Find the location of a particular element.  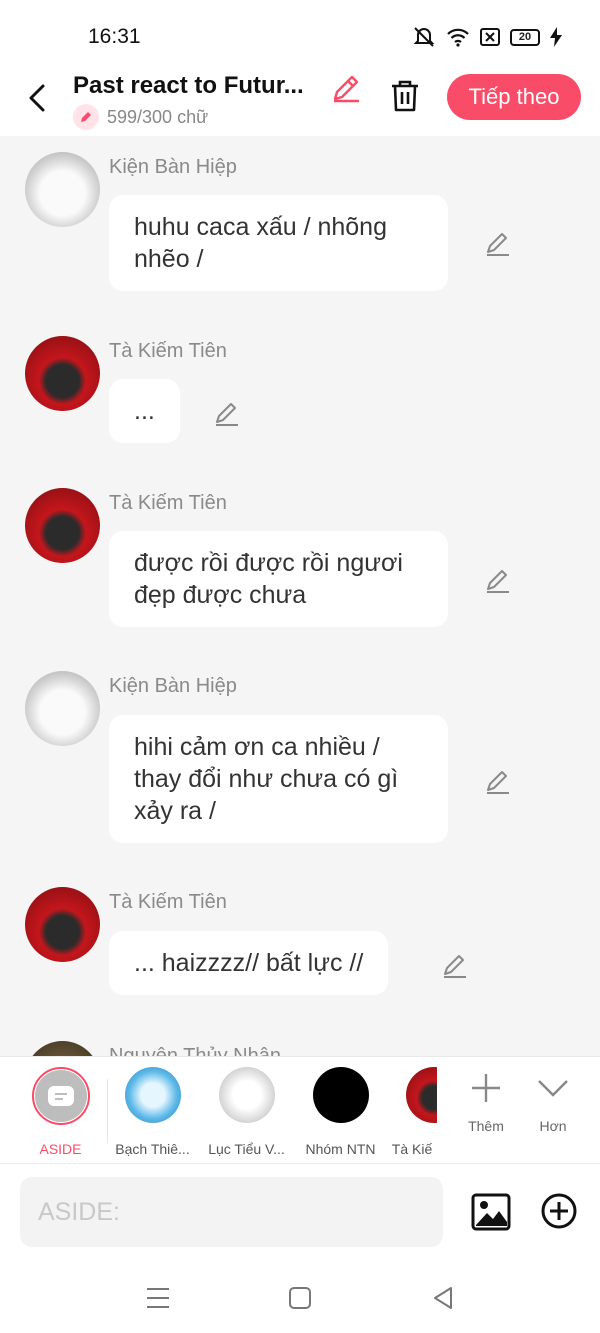

mute-icon is located at coordinates (424, 37).